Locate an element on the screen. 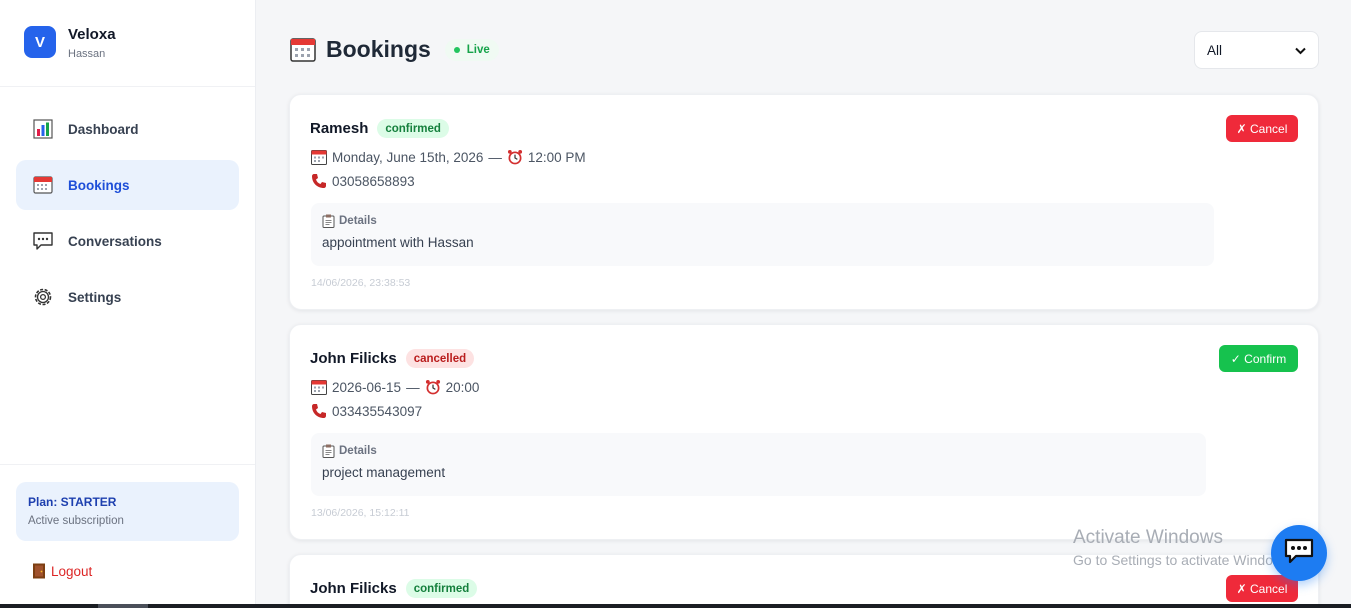 This screenshot has height=608, width=1351. booking-datetime: 2026-06-15 — 20:00 is located at coordinates (395, 387).